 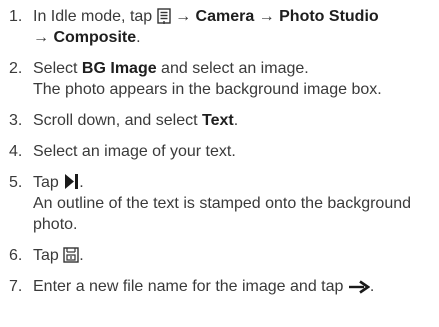 I want to click on step-6: 6. Tap ., so click(x=222, y=255).